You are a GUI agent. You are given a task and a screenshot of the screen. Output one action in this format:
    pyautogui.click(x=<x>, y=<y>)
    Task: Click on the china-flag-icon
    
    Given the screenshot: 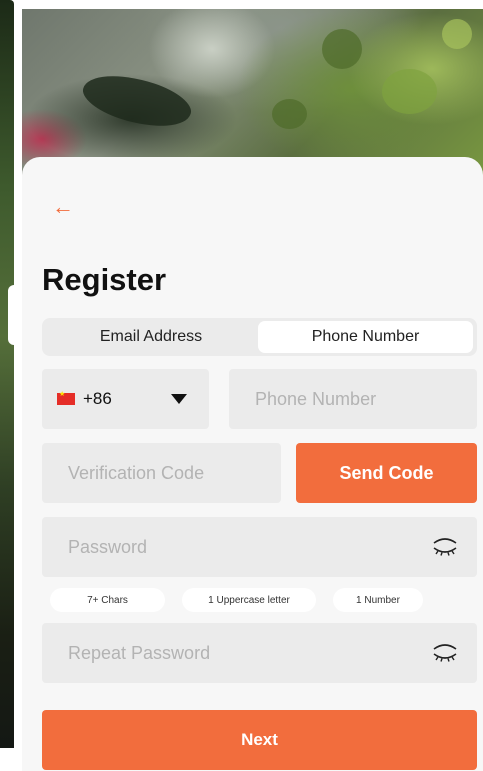 What is the action you would take?
    pyautogui.click(x=66, y=397)
    